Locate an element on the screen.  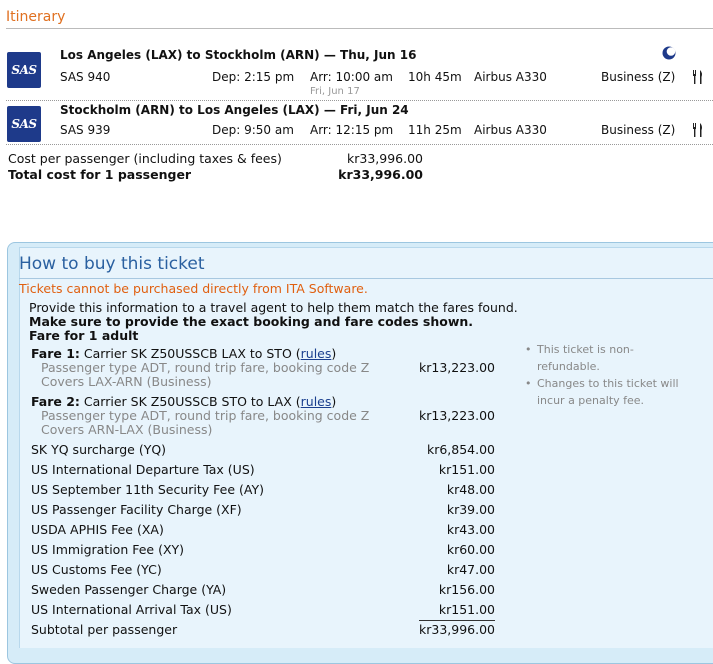
how-to-buy-title: How to buy this ticket is located at coordinates (112, 264).